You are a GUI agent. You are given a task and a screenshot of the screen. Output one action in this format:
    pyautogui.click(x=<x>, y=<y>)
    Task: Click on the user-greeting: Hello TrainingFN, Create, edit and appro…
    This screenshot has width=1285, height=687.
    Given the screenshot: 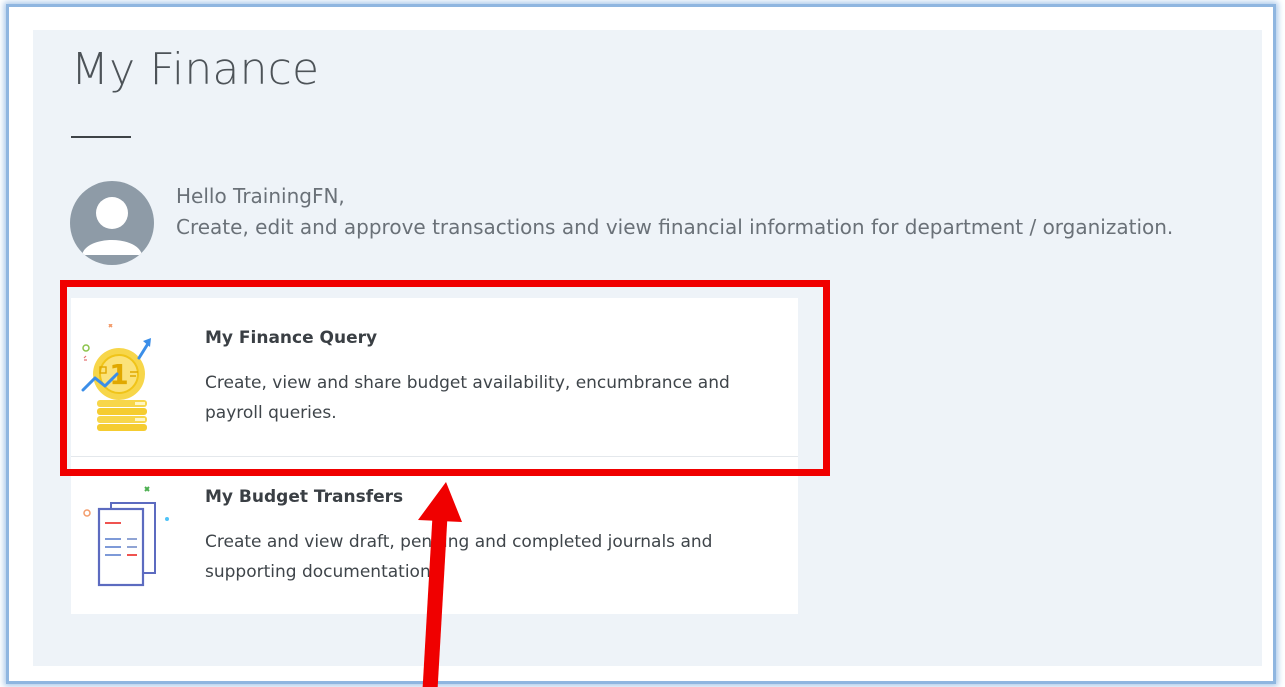 What is the action you would take?
    pyautogui.click(x=674, y=212)
    